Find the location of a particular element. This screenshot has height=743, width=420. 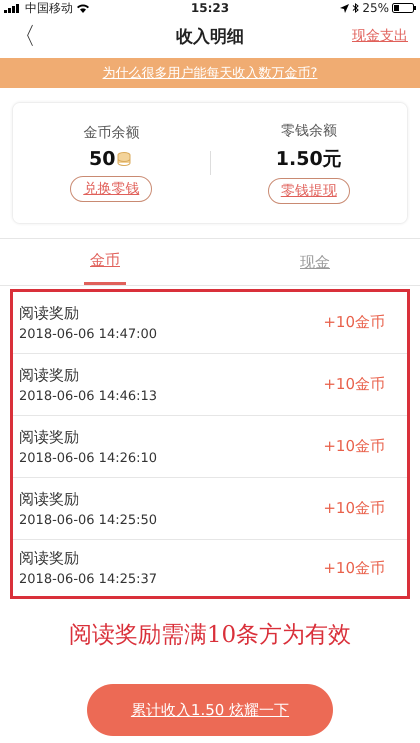

record-time: 2018-06-06 14:47:00 is located at coordinates (88, 334).